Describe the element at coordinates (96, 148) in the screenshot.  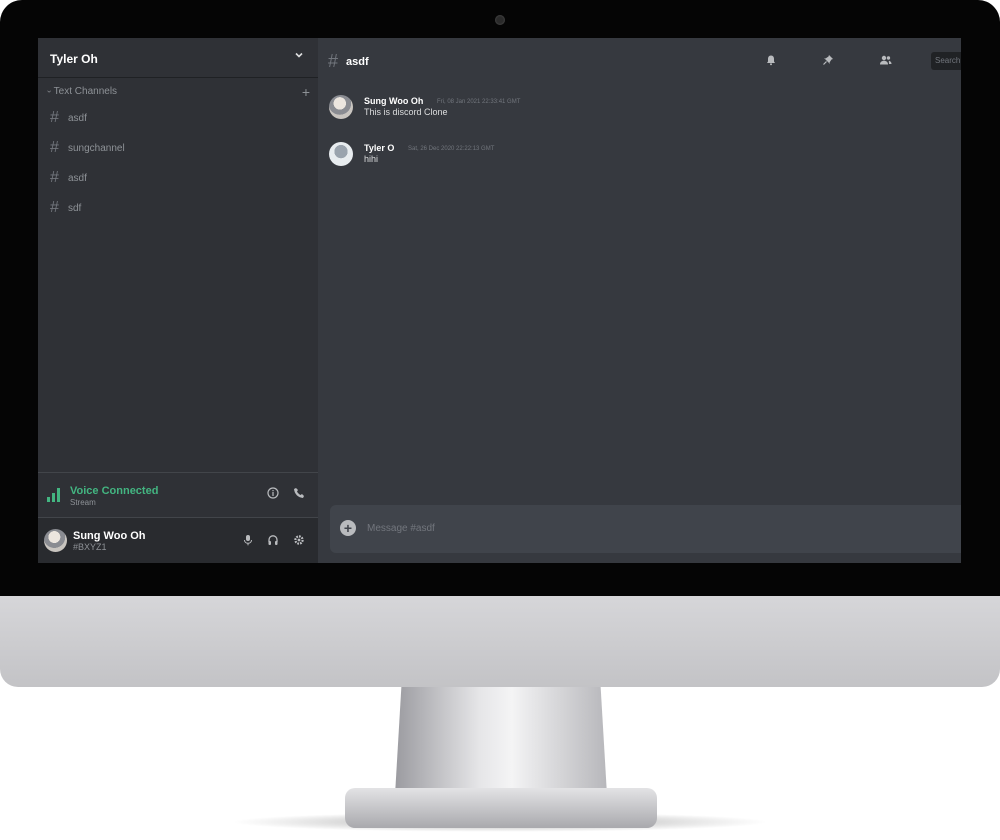
I see `channel-name: sungchannel` at that location.